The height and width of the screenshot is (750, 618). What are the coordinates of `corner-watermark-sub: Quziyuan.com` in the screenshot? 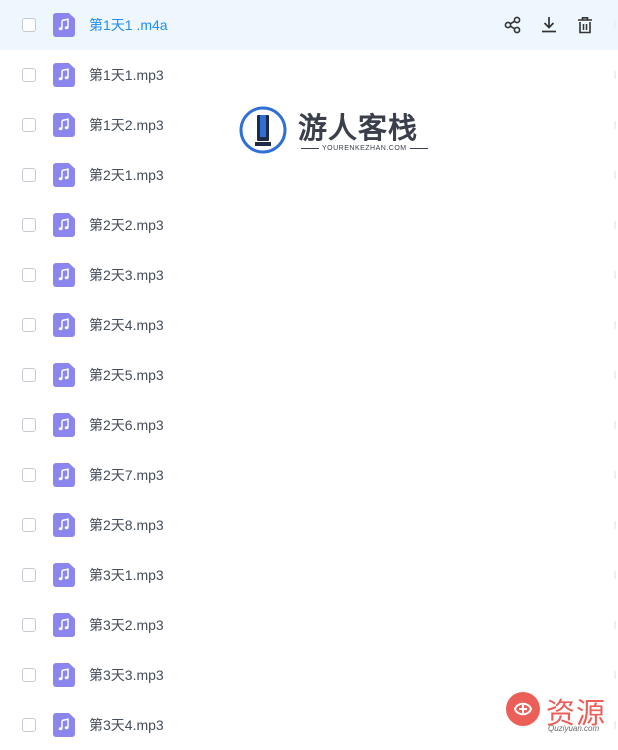 It's located at (574, 728).